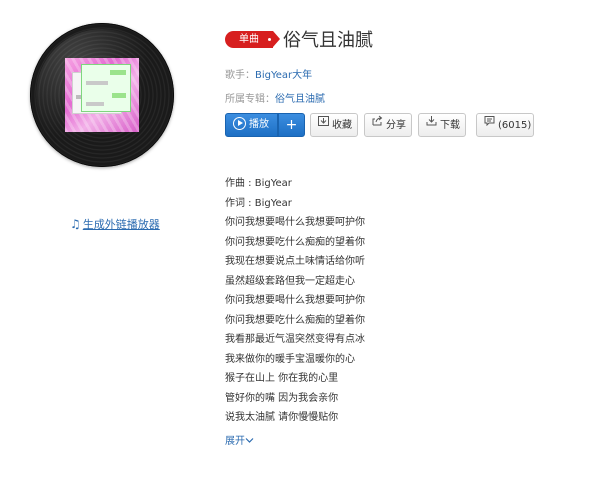  Describe the element at coordinates (75, 224) in the screenshot. I see `music-note-icon: ♫` at that location.